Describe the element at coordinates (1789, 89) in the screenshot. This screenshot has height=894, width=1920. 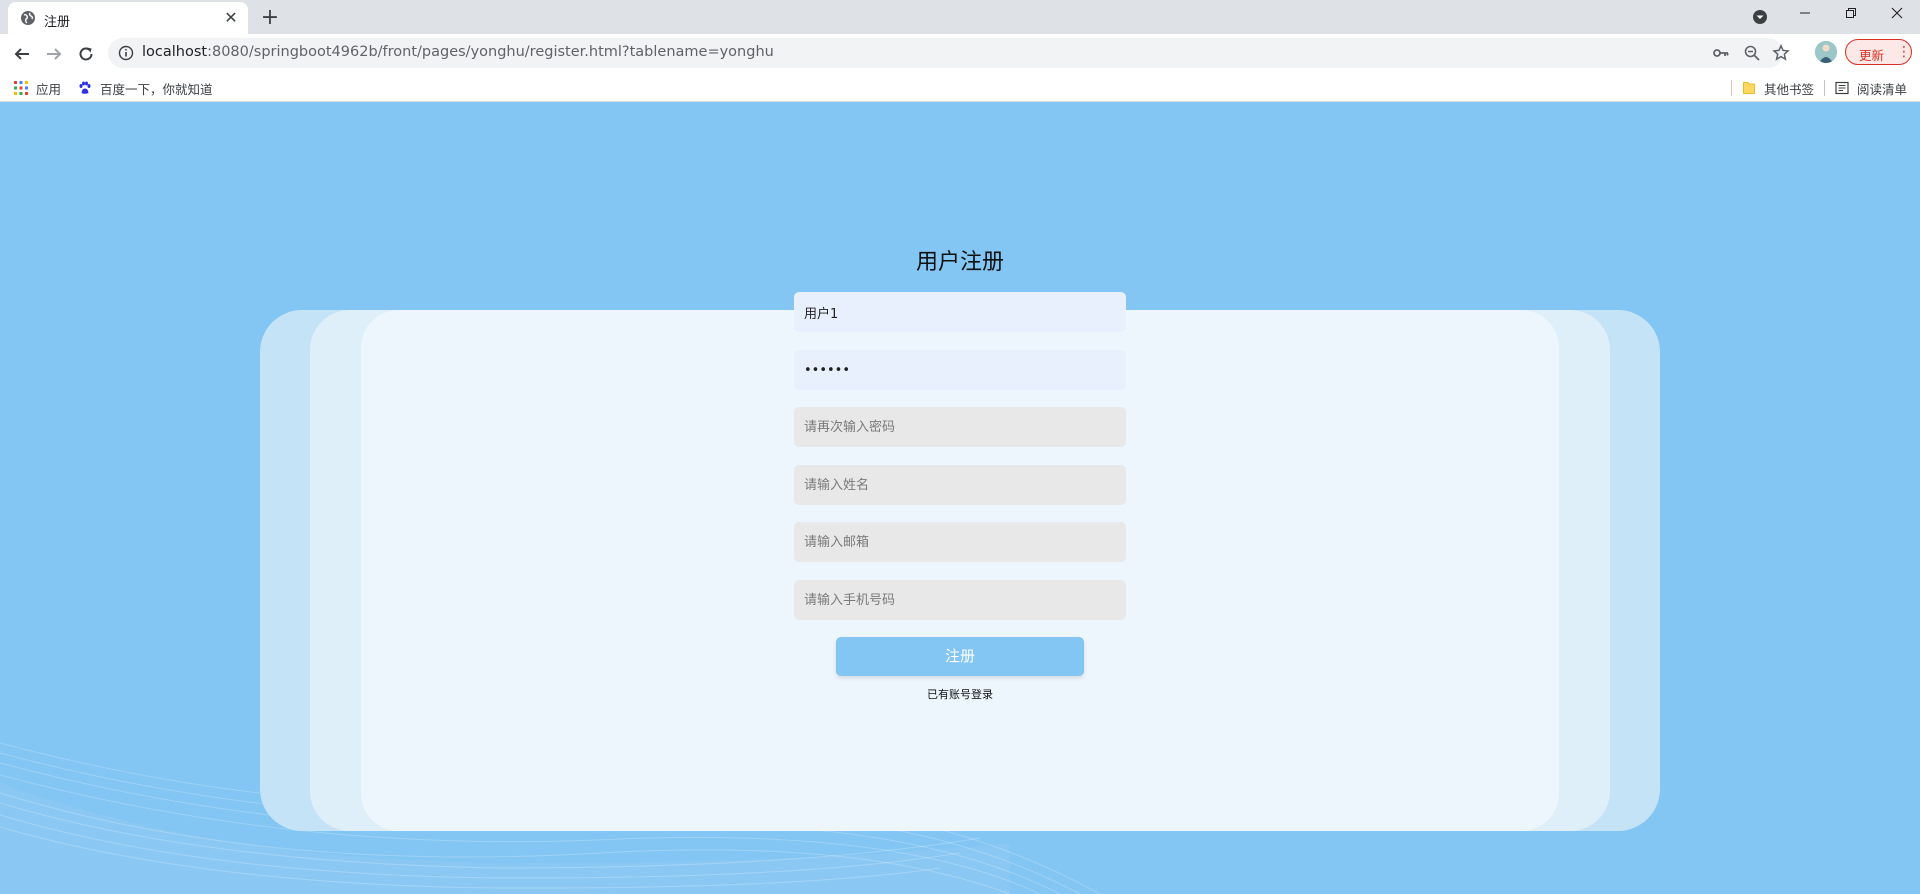
I see `bookmark-other-label: 其他书签` at that location.